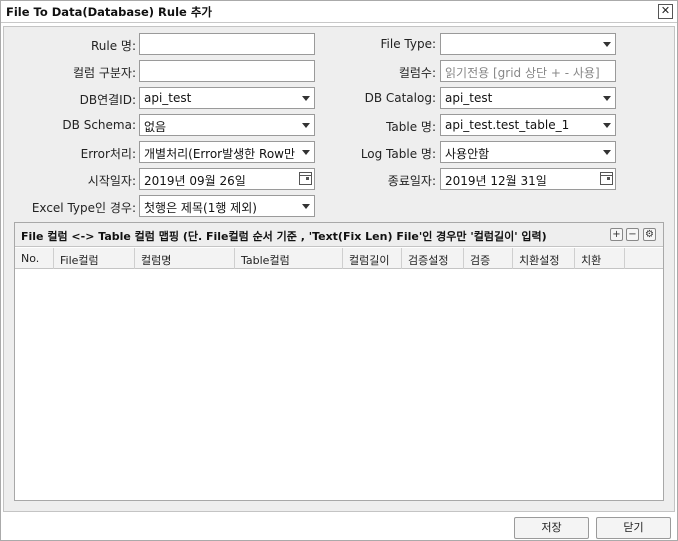  What do you see at coordinates (104, 73) in the screenshot?
I see `column-delimiter-label: 컬럼 구분자:` at bounding box center [104, 73].